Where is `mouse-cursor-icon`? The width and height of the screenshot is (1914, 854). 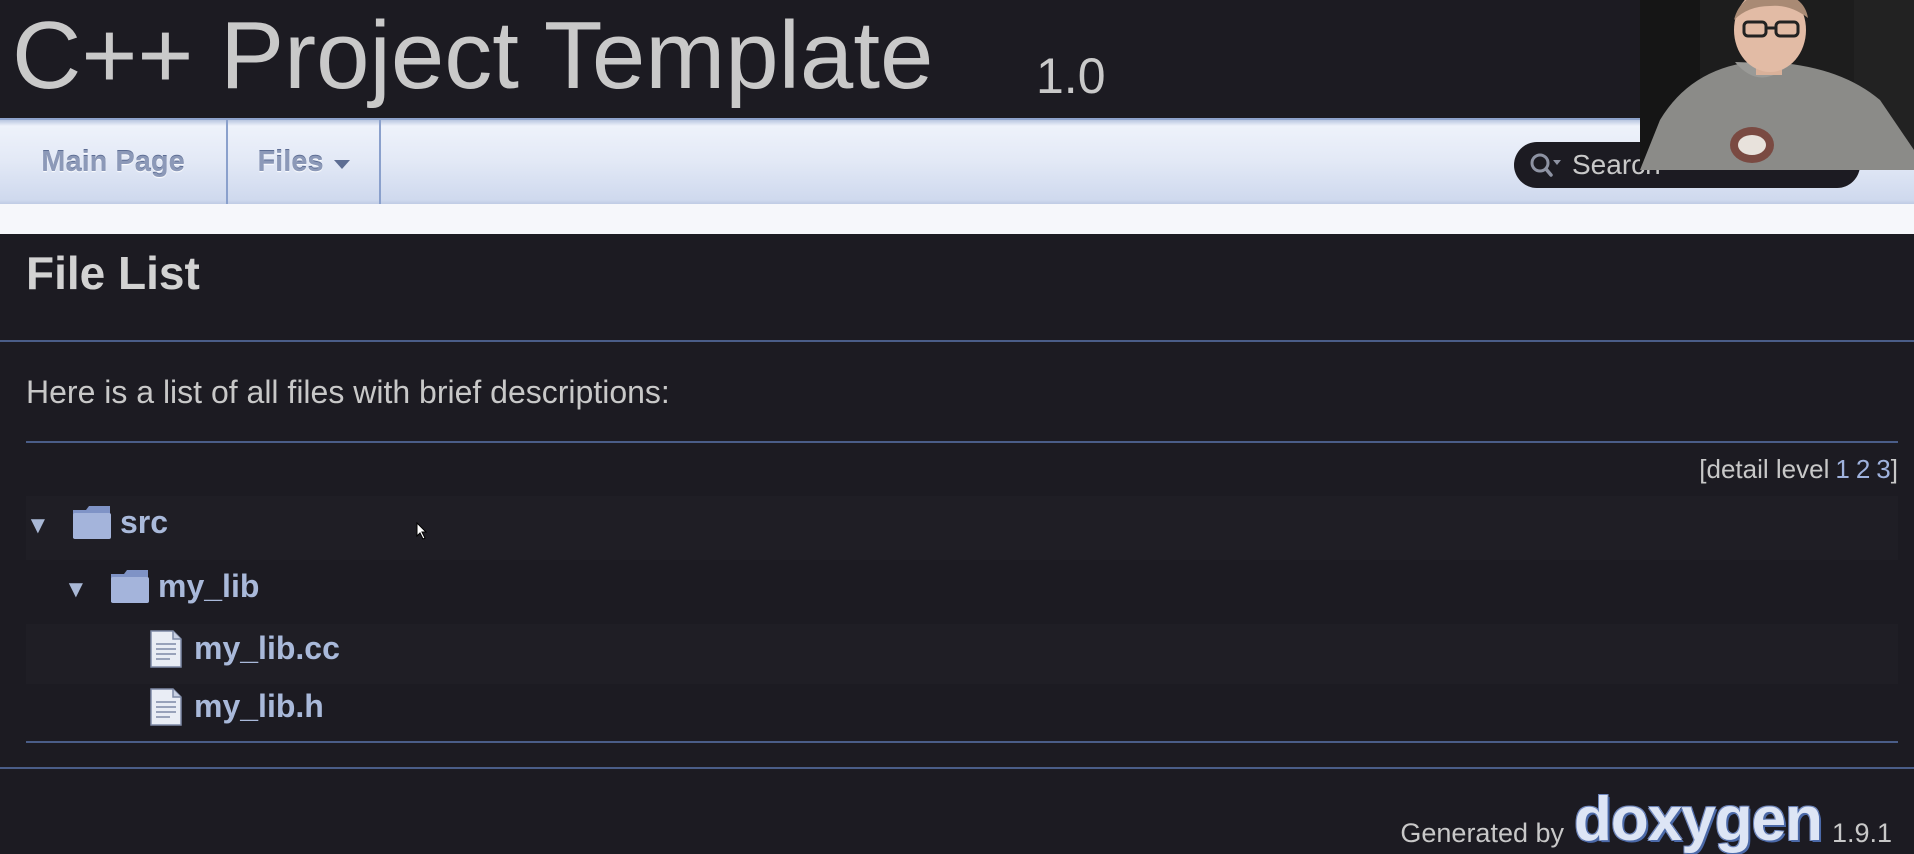 mouse-cursor-icon is located at coordinates (422, 531).